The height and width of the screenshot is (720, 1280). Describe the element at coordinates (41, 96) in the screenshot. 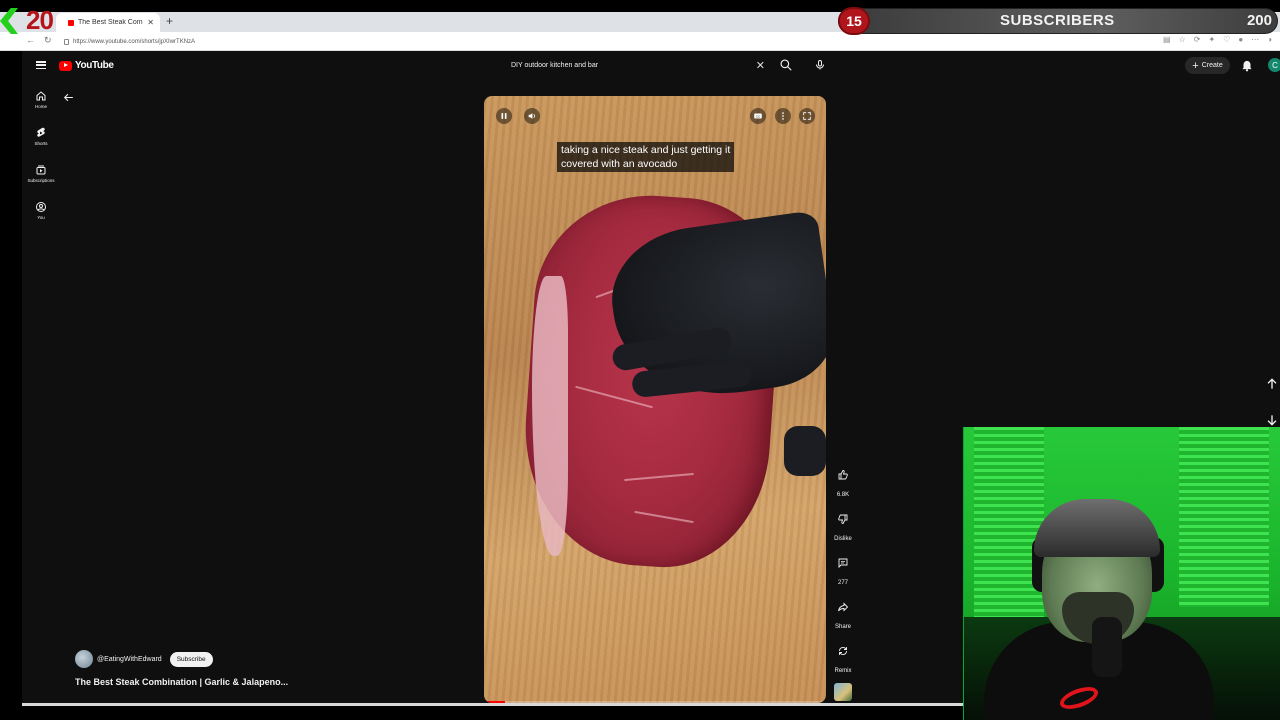

I see `home-icon` at that location.